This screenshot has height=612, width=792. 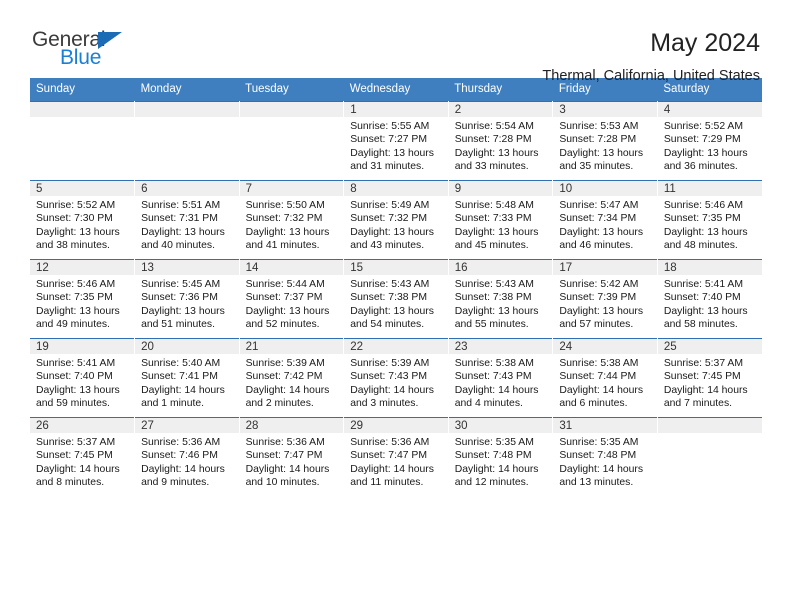 I want to click on sunset-text: Sunset: 7:28 PM, so click(x=493, y=140).